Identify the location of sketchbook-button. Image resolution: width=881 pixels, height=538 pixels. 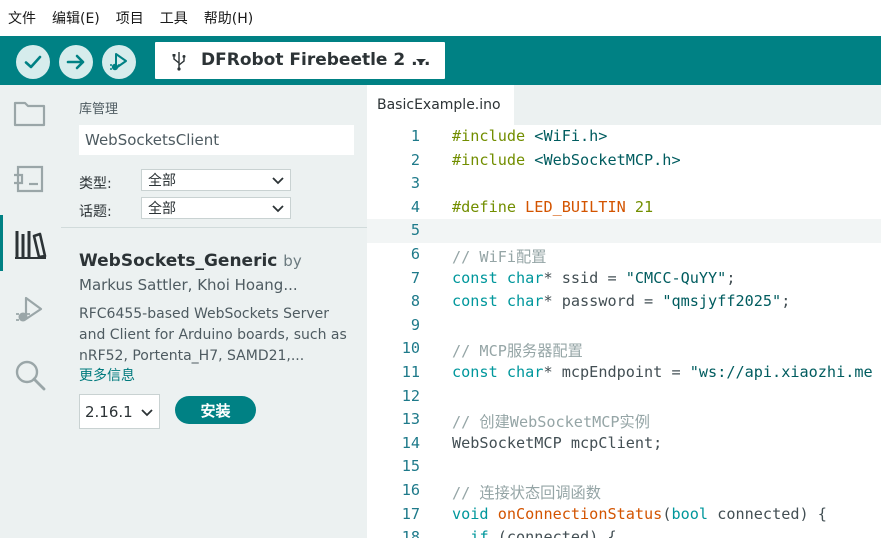
(30, 113).